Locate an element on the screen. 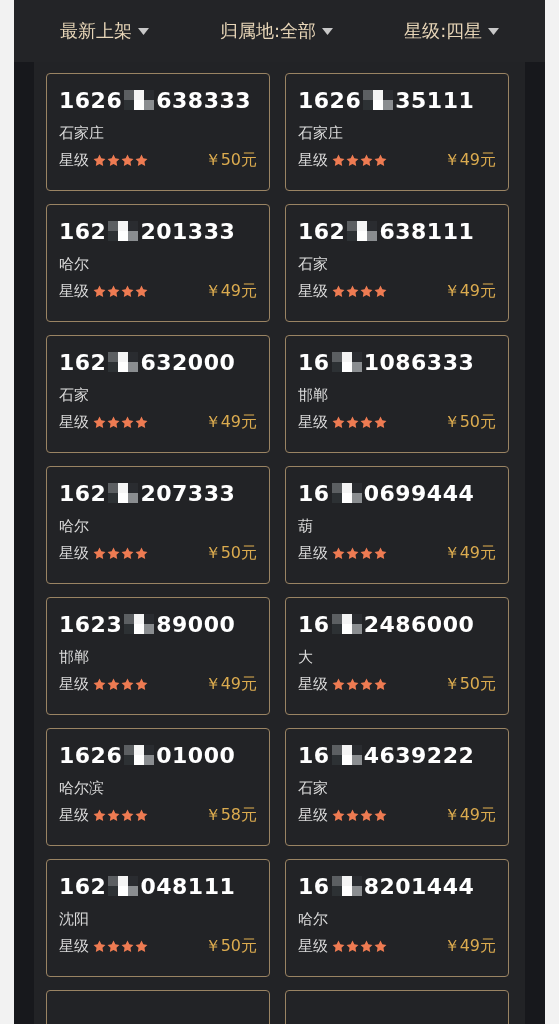 This screenshot has height=1024, width=559. listing-card: 16 1086333 邯郸 星级 ￥50元 is located at coordinates (397, 394).